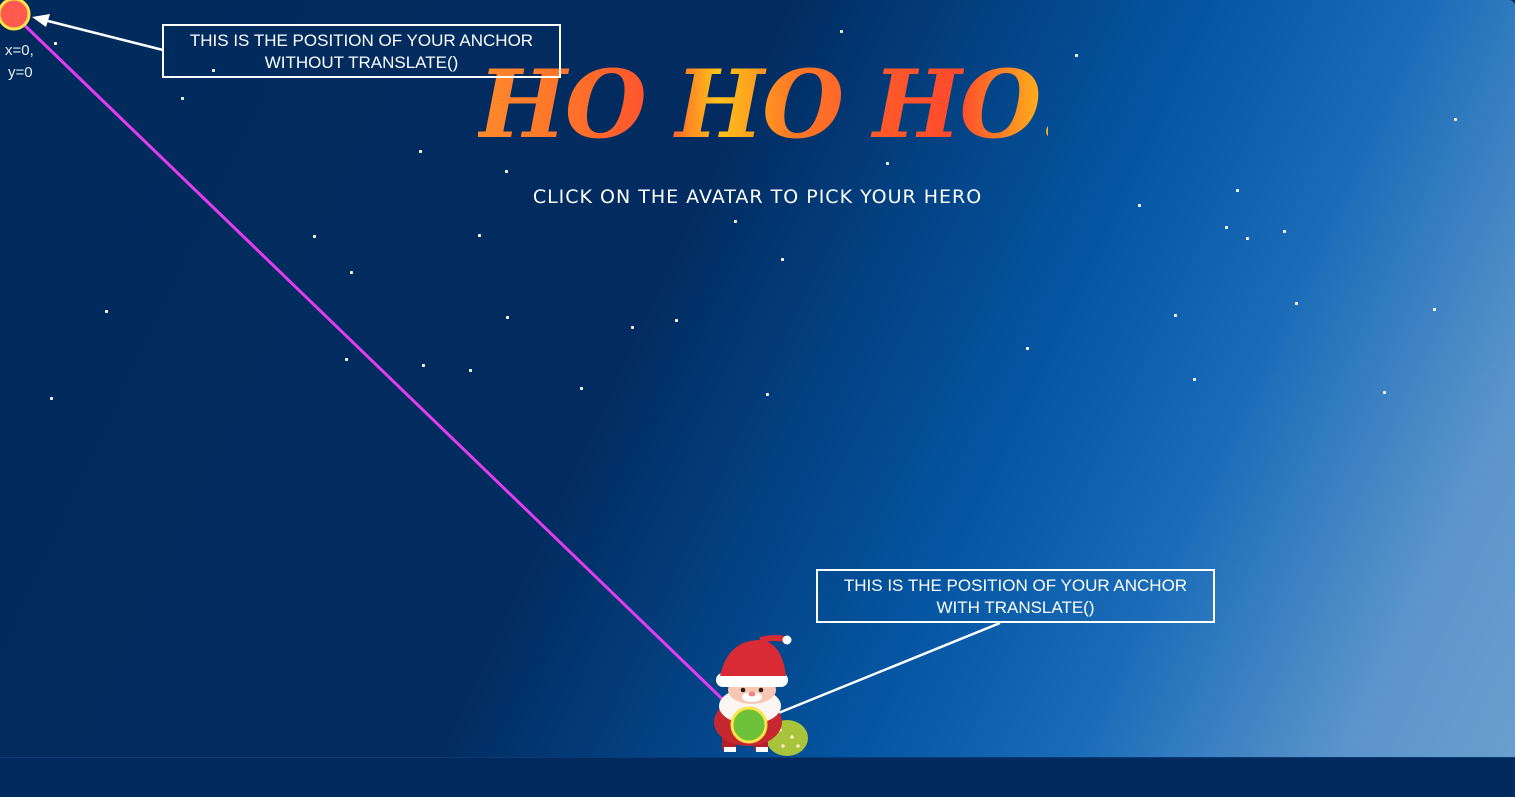 This screenshot has height=797, width=1515. Describe the element at coordinates (749, 725) in the screenshot. I see `anchor-translated-marker` at that location.